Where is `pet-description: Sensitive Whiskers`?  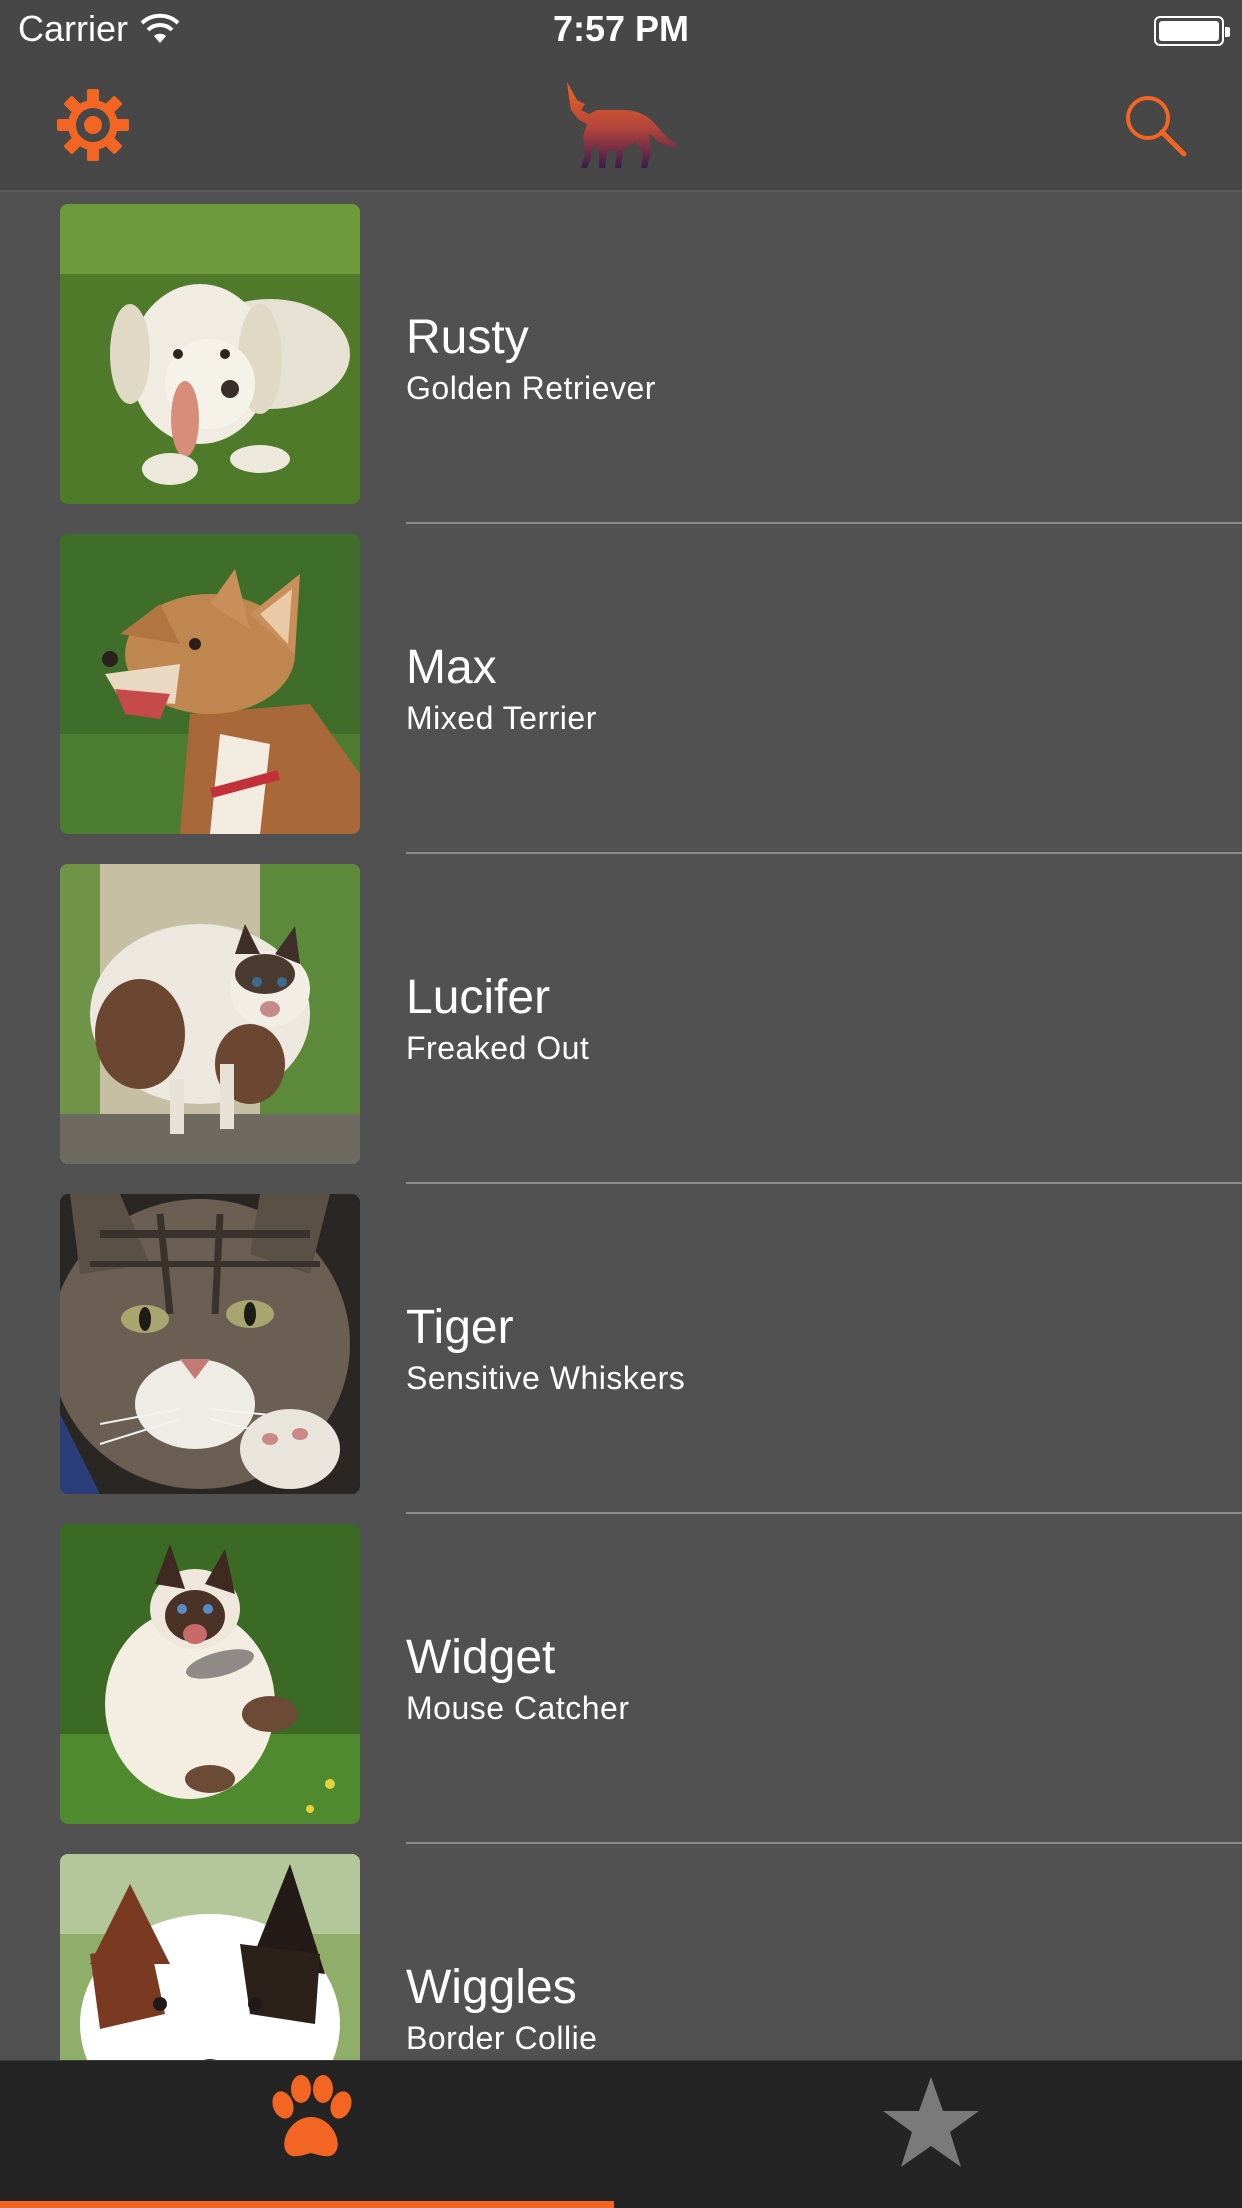 pet-description: Sensitive Whiskers is located at coordinates (546, 1378).